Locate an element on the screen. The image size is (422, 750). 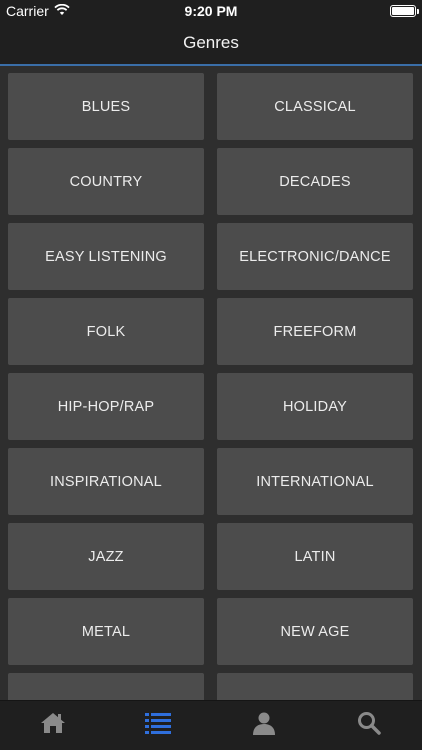
genre-tile-jazz: JAZZ is located at coordinates (106, 556).